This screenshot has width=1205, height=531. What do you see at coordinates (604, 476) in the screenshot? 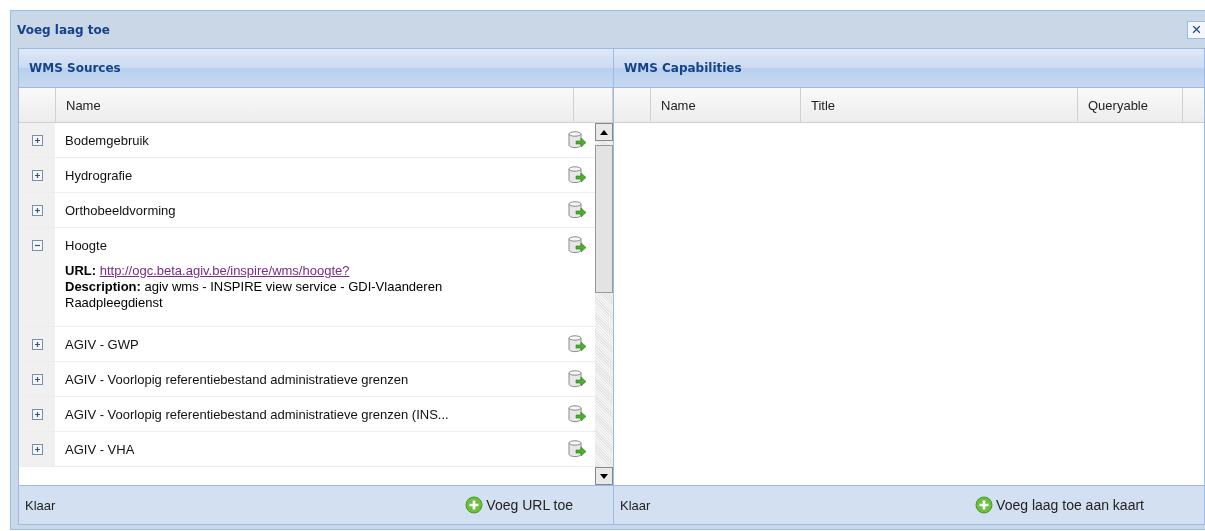
I see `scroll-down-icon` at bounding box center [604, 476].